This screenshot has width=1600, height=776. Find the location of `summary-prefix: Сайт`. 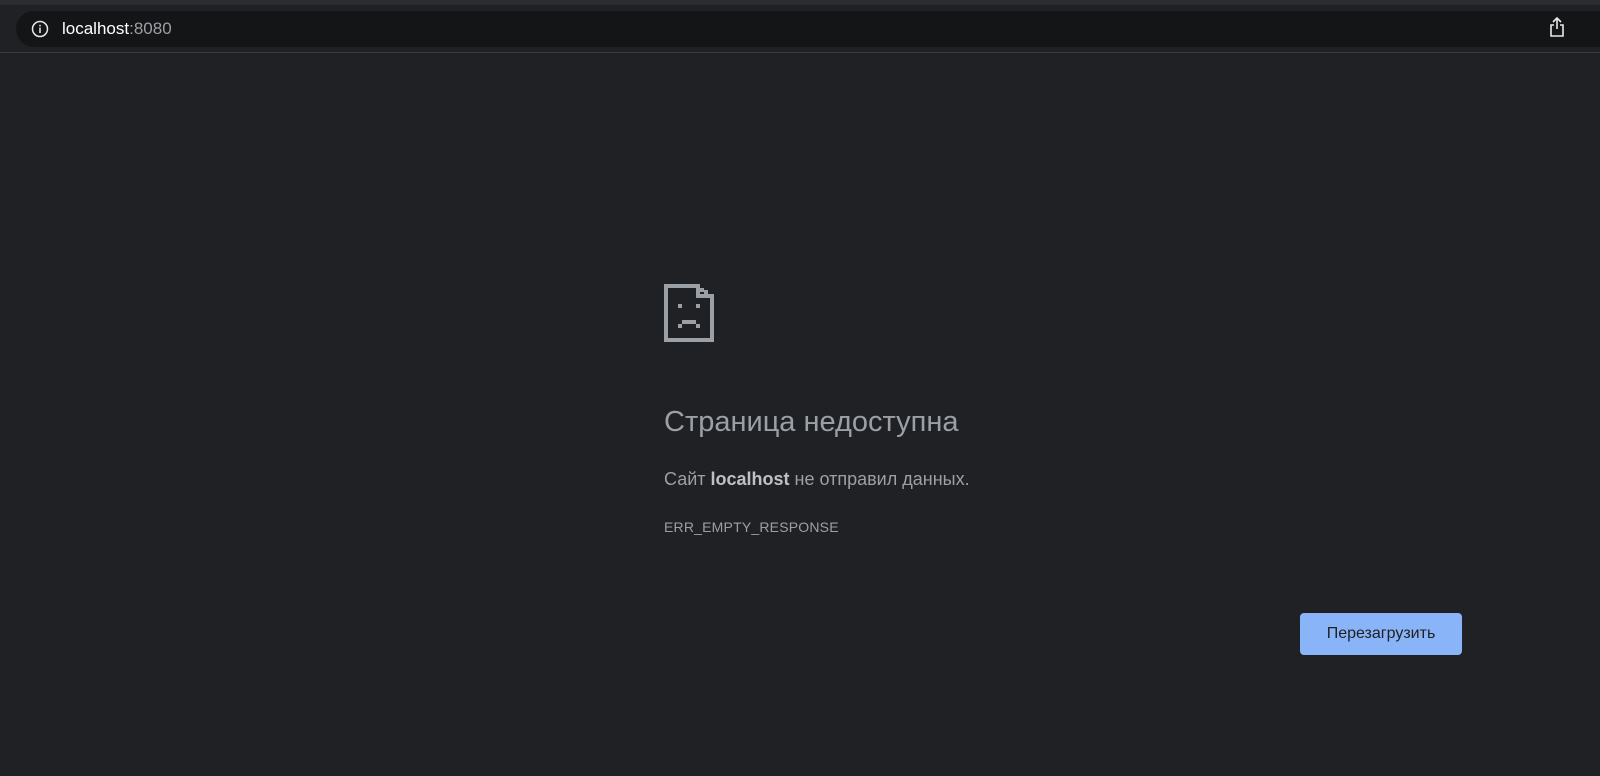

summary-prefix: Сайт is located at coordinates (687, 479).